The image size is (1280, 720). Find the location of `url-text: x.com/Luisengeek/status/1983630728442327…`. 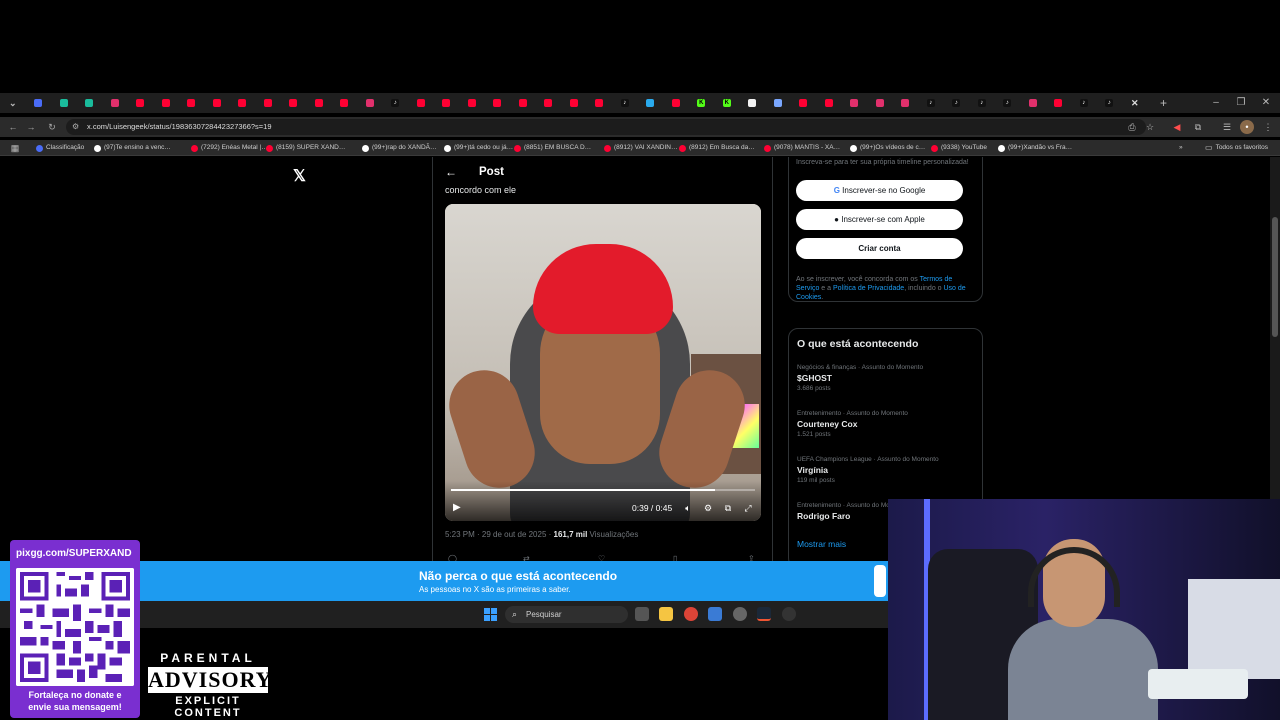

url-text: x.com/Luisengeek/status/1983630728442327… is located at coordinates (179, 126).